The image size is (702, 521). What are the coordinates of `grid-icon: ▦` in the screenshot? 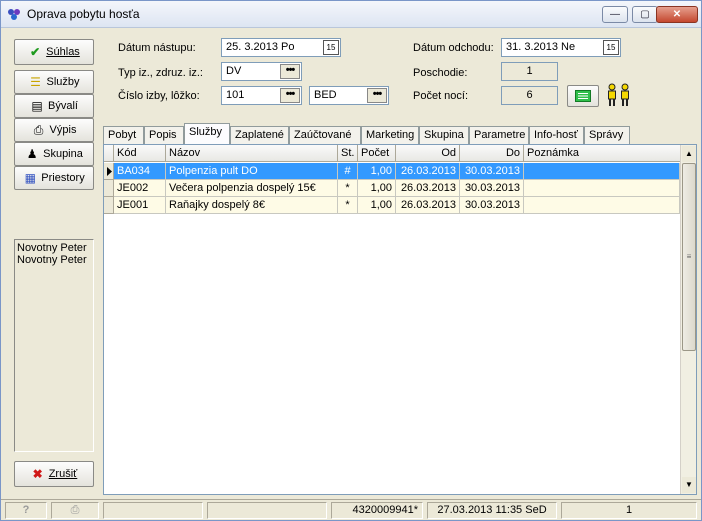 It's located at (30, 178).